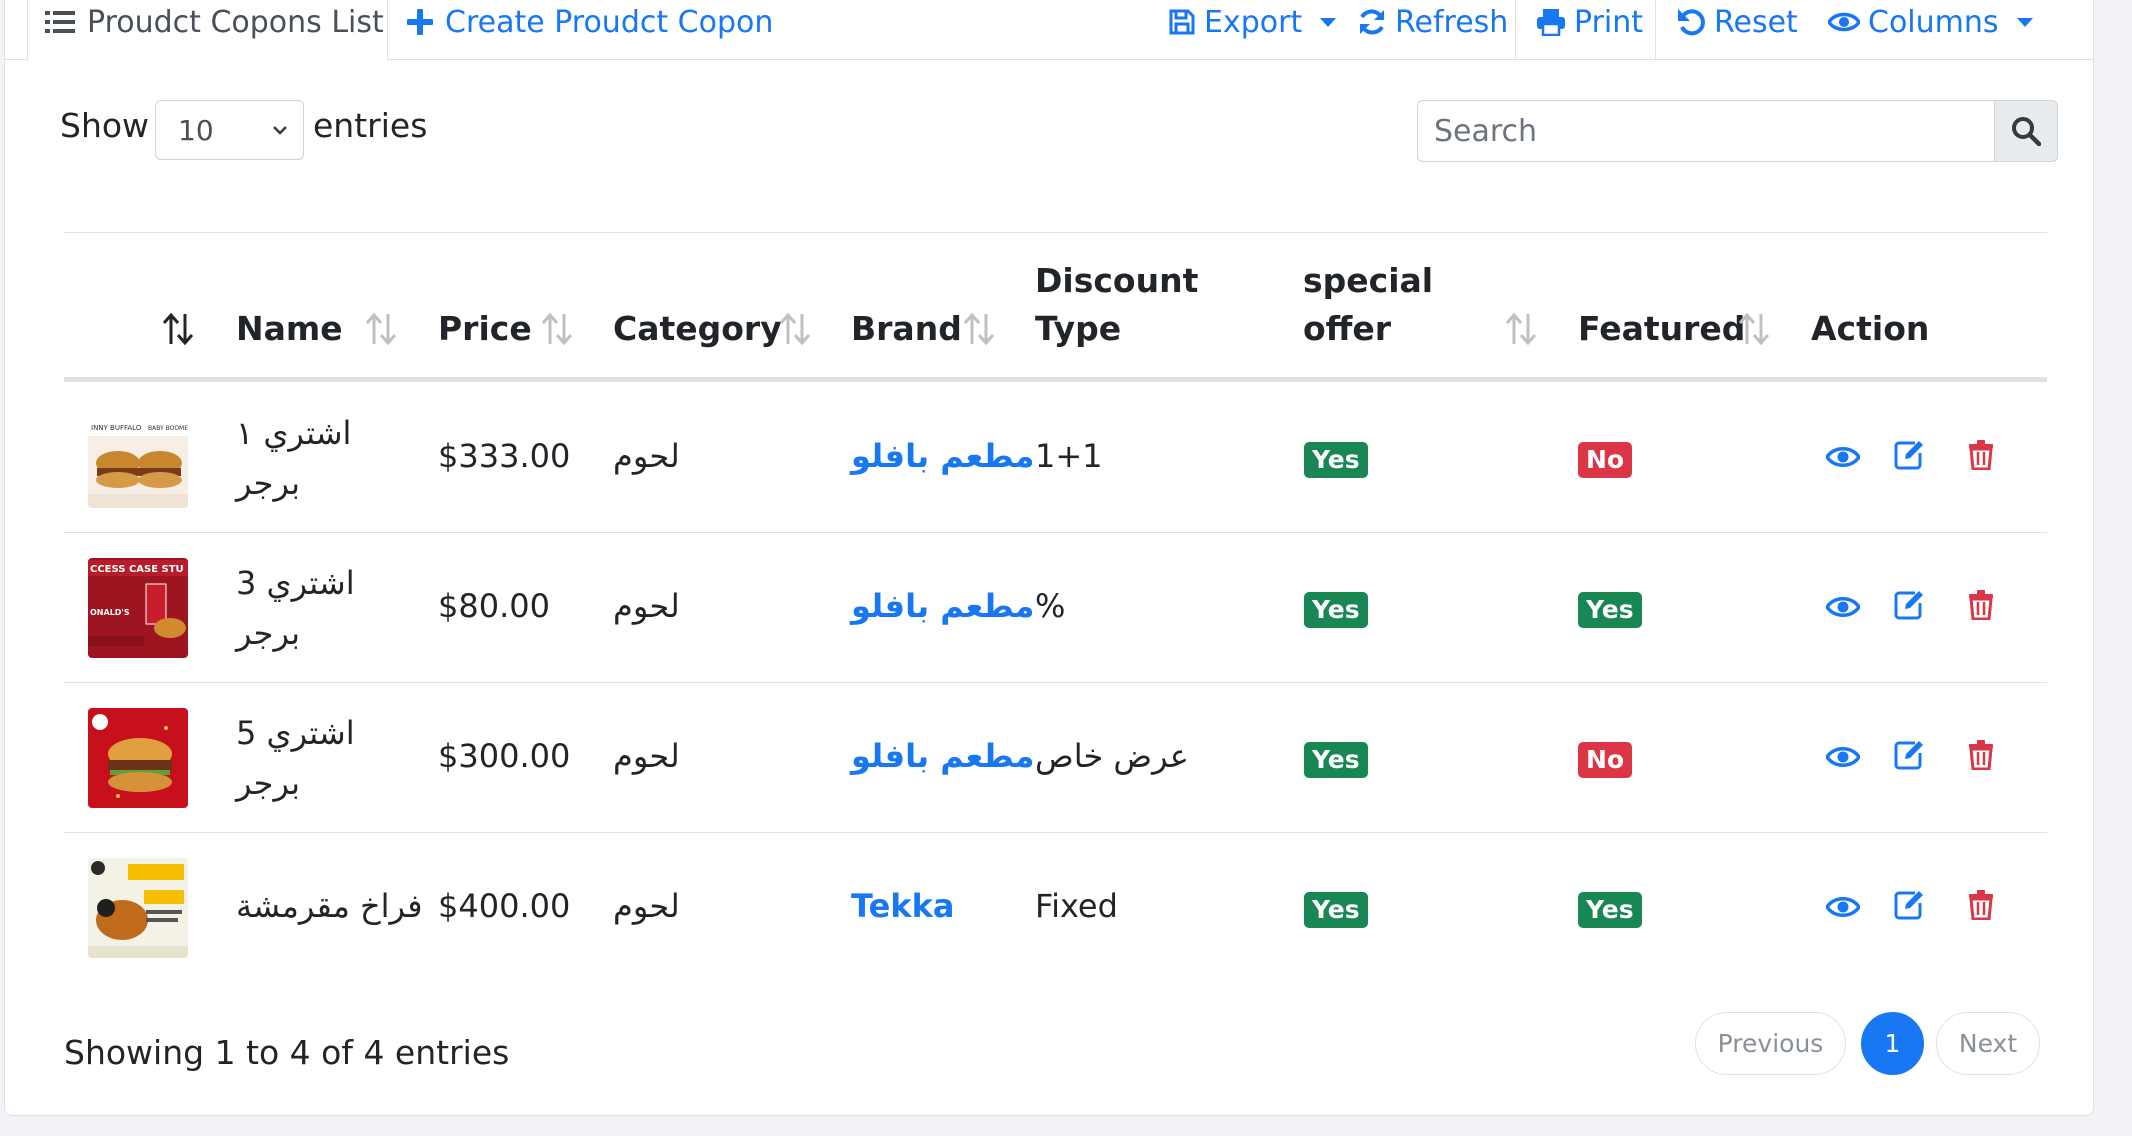 Image resolution: width=2132 pixels, height=1136 pixels. What do you see at coordinates (1605, 760) in the screenshot?
I see `featured-badge: No` at bounding box center [1605, 760].